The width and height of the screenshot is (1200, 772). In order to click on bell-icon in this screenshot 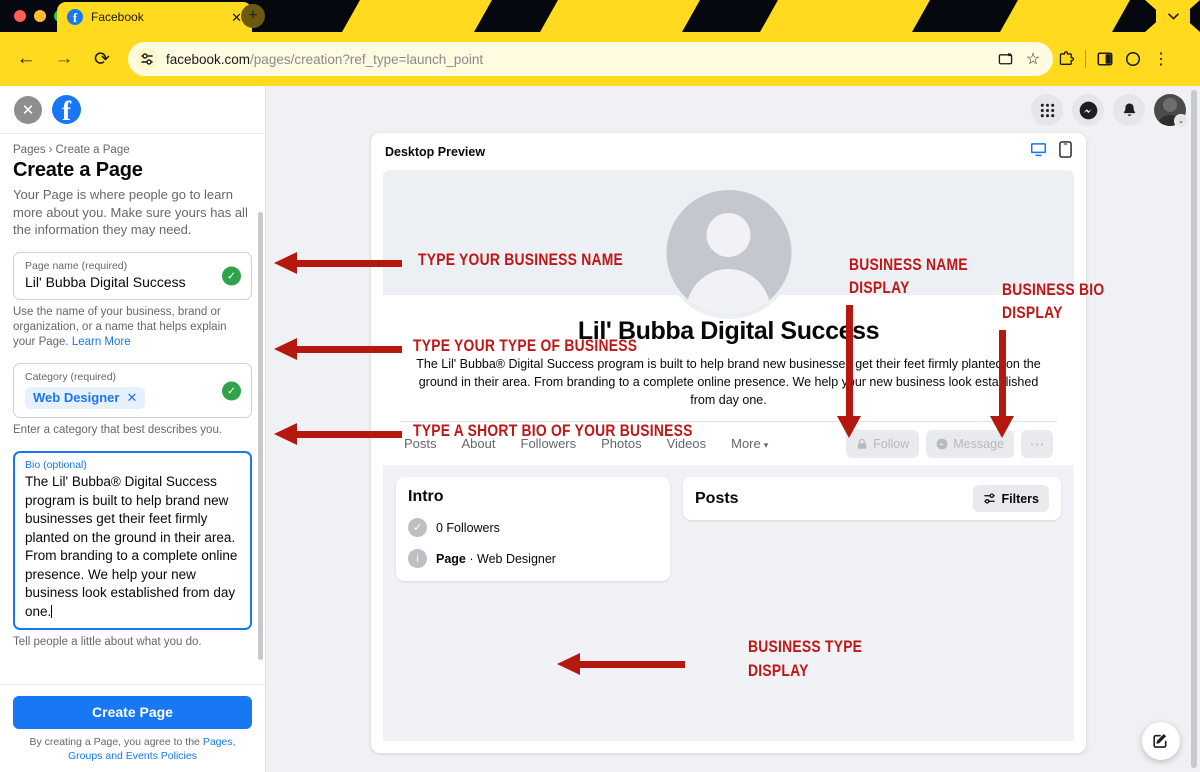, I will do `click(1129, 109)`.